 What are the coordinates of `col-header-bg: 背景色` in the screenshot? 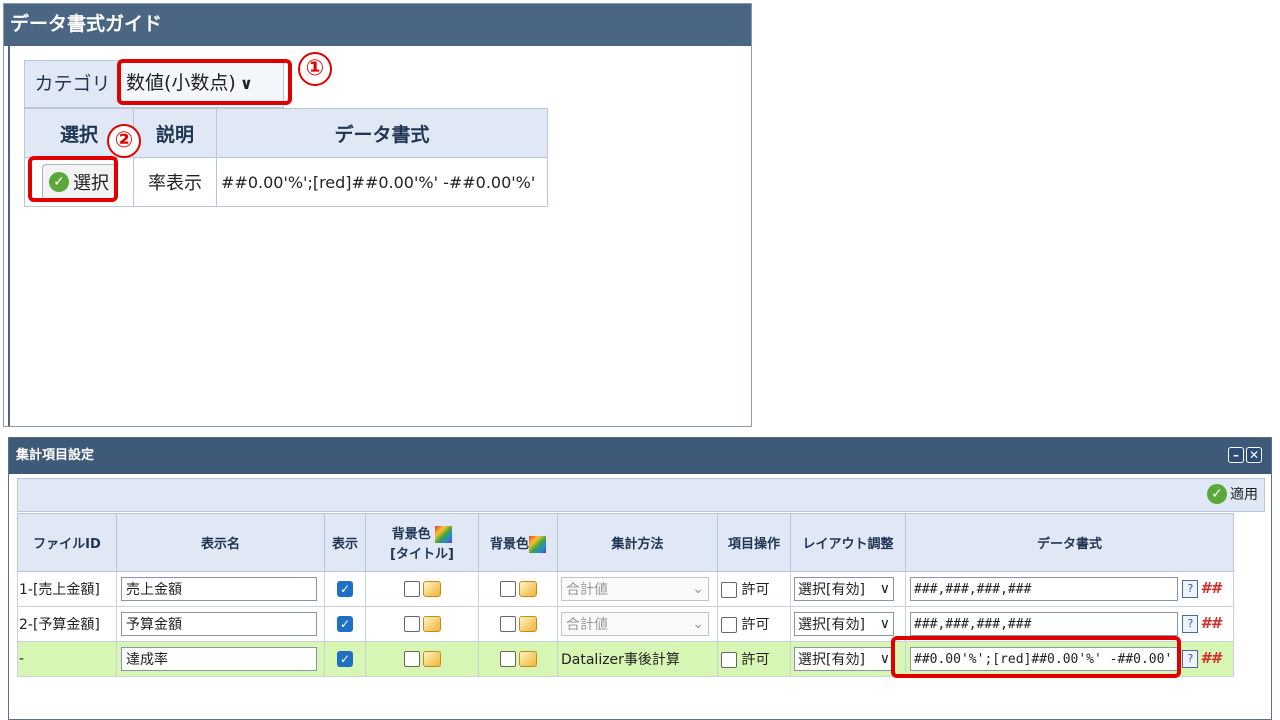 It's located at (518, 542).